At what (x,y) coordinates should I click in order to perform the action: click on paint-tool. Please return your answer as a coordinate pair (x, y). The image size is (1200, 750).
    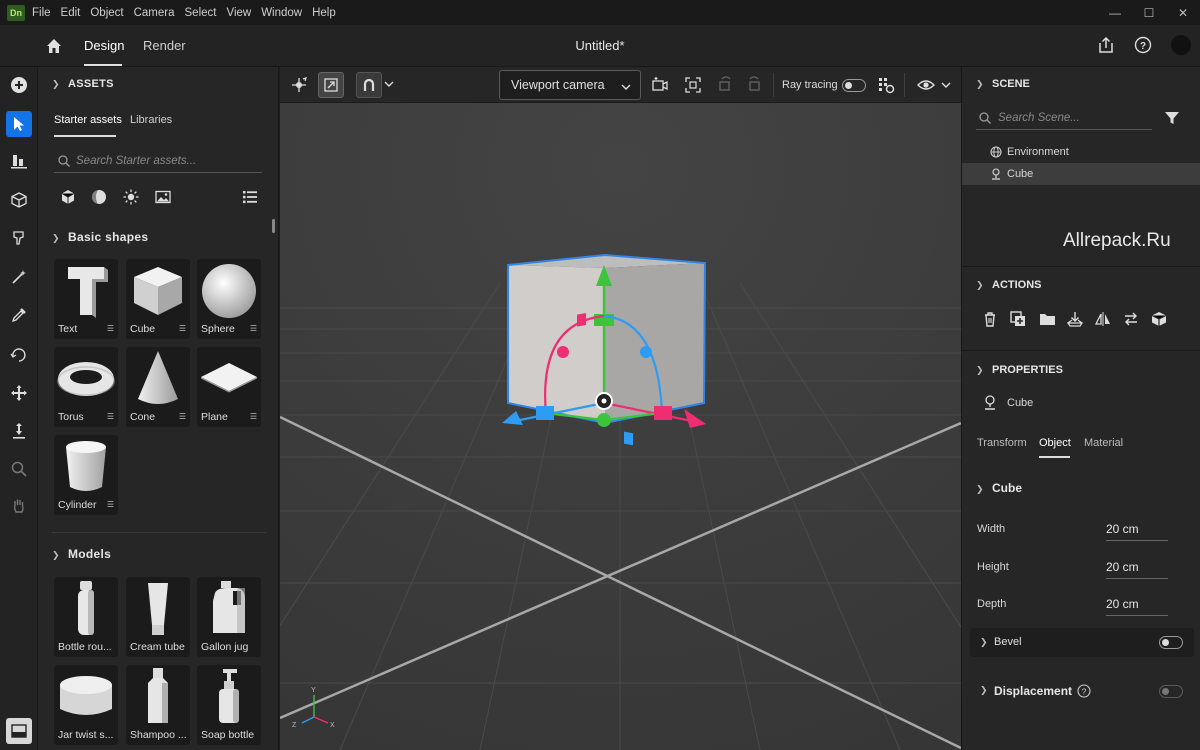
    Looking at the image, I should click on (19, 238).